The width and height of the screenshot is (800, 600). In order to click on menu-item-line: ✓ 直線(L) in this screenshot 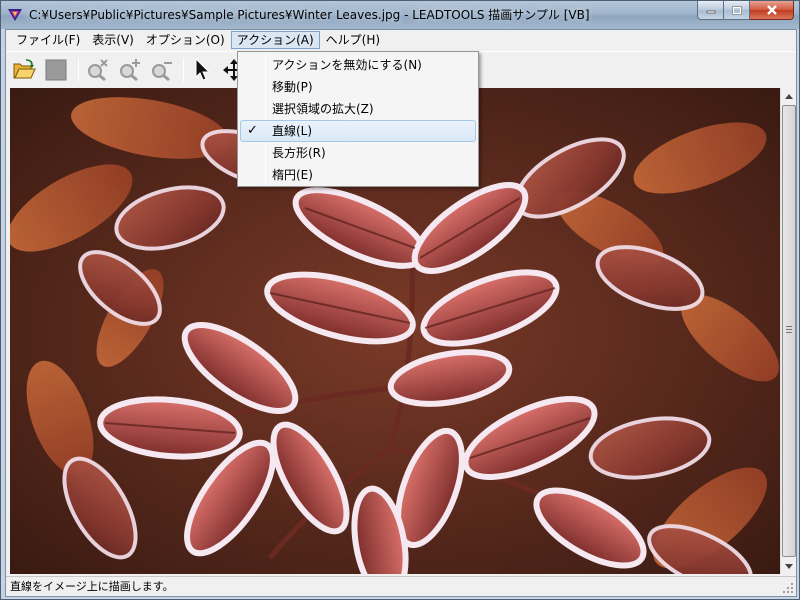, I will do `click(358, 131)`.